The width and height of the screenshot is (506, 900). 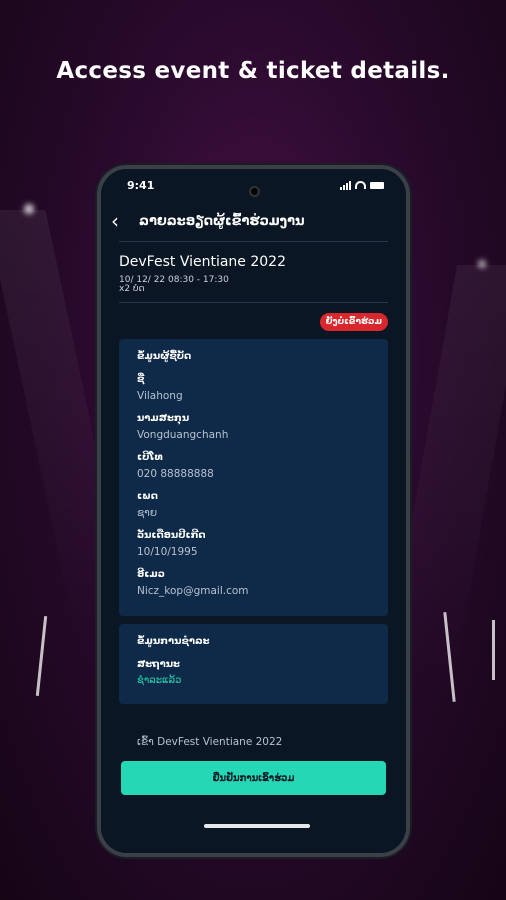 What do you see at coordinates (210, 742) in the screenshot?
I see `ticket-event-text: ເຂົ້າ DevFest Vientiane 2022` at bounding box center [210, 742].